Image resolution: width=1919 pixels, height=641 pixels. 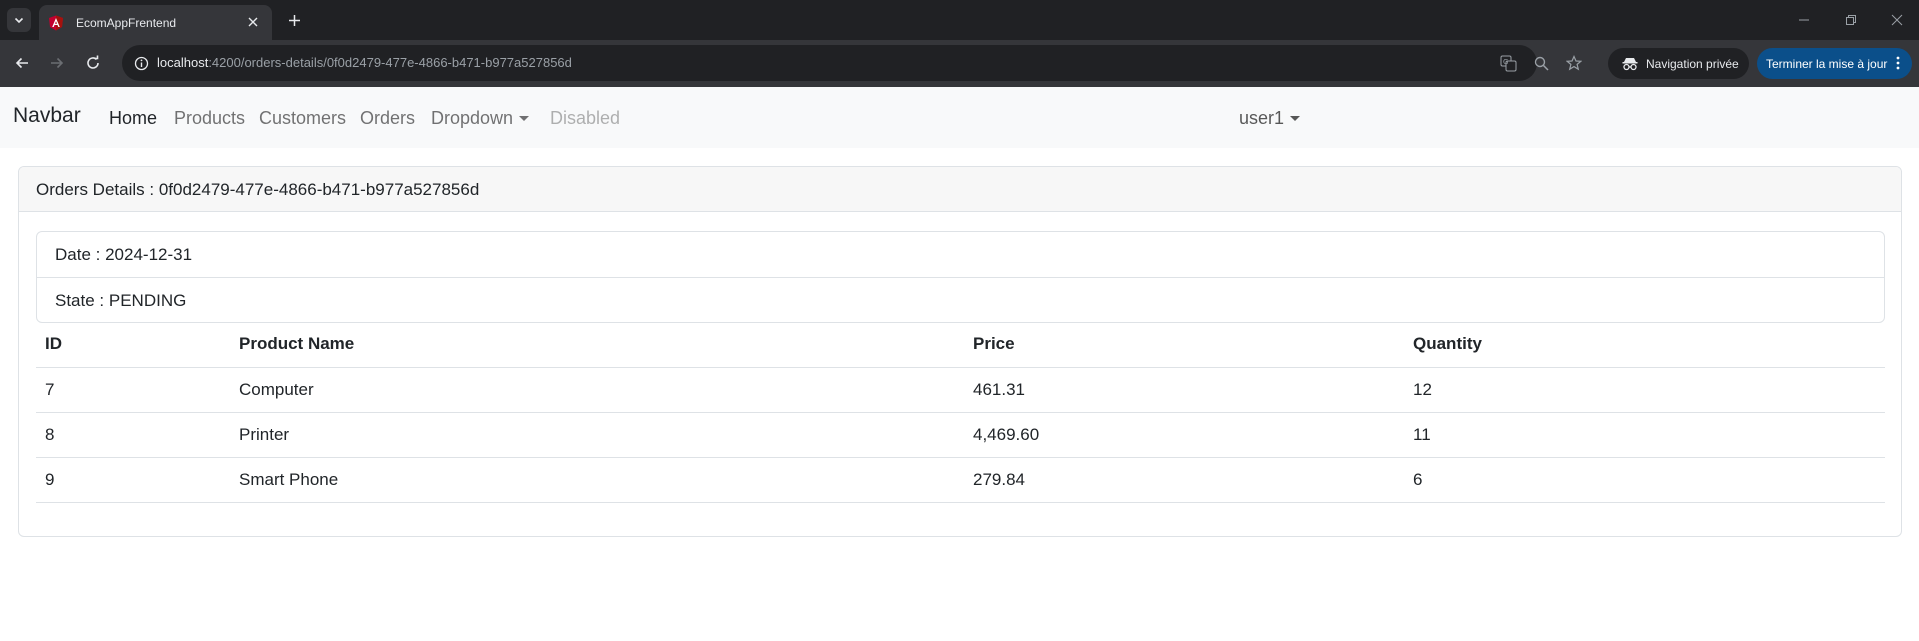 I want to click on table-row: 7 Computer 461.31 12, so click(x=960, y=390).